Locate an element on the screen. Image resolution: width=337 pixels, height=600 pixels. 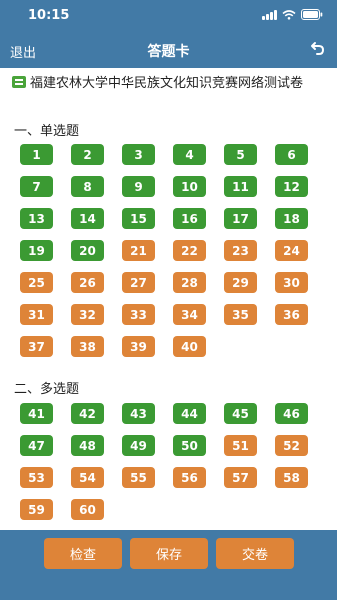
exam-title: 福建农林大学中华民族文化知识竞赛网络测试卷 is located at coordinates (171, 84).